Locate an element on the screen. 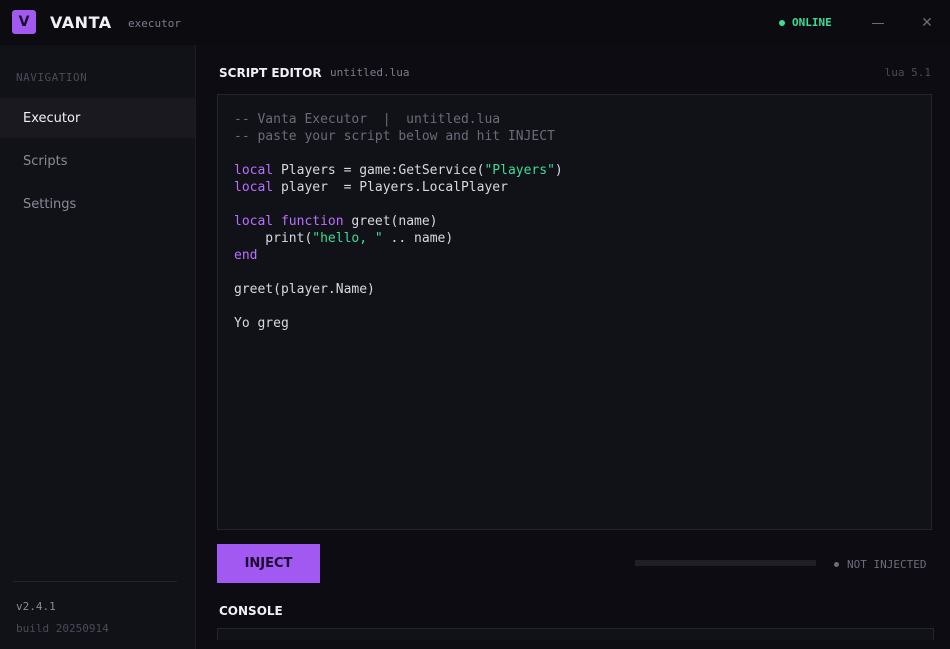 The height and width of the screenshot is (649, 950). minimize-button is located at coordinates (878, 23).